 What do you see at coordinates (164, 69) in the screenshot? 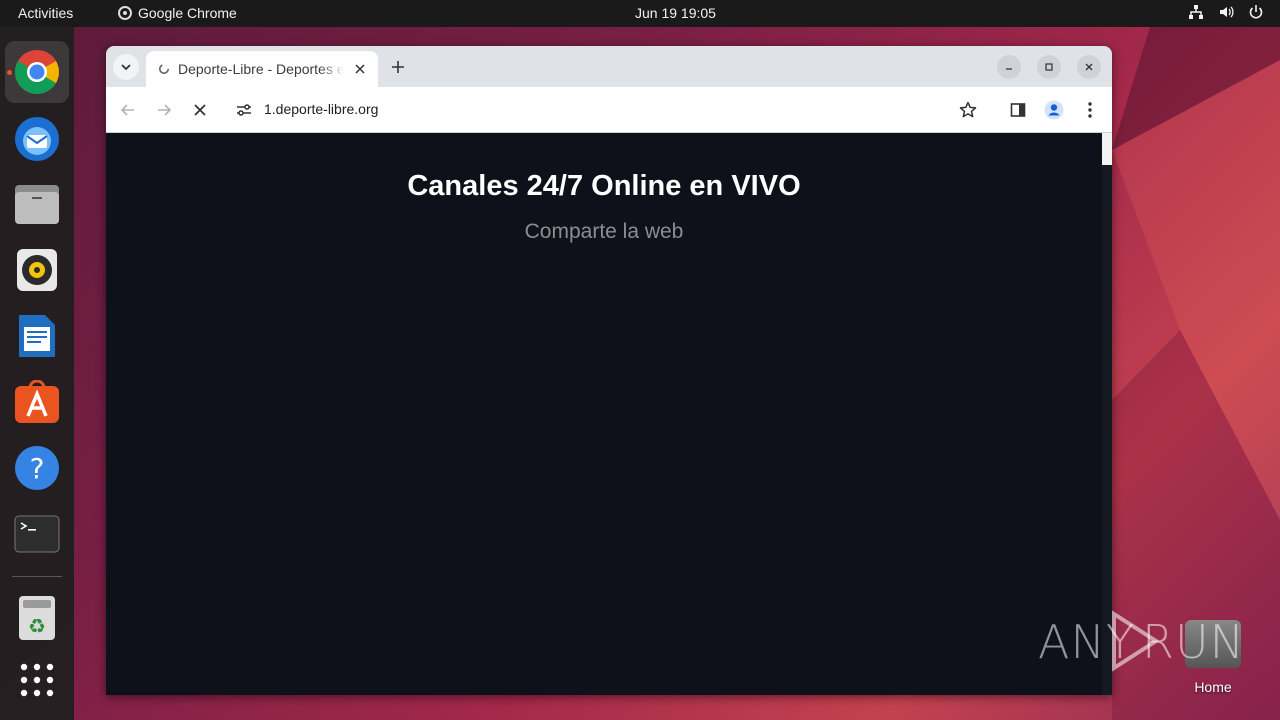
I see `loading-favicon-icon` at bounding box center [164, 69].